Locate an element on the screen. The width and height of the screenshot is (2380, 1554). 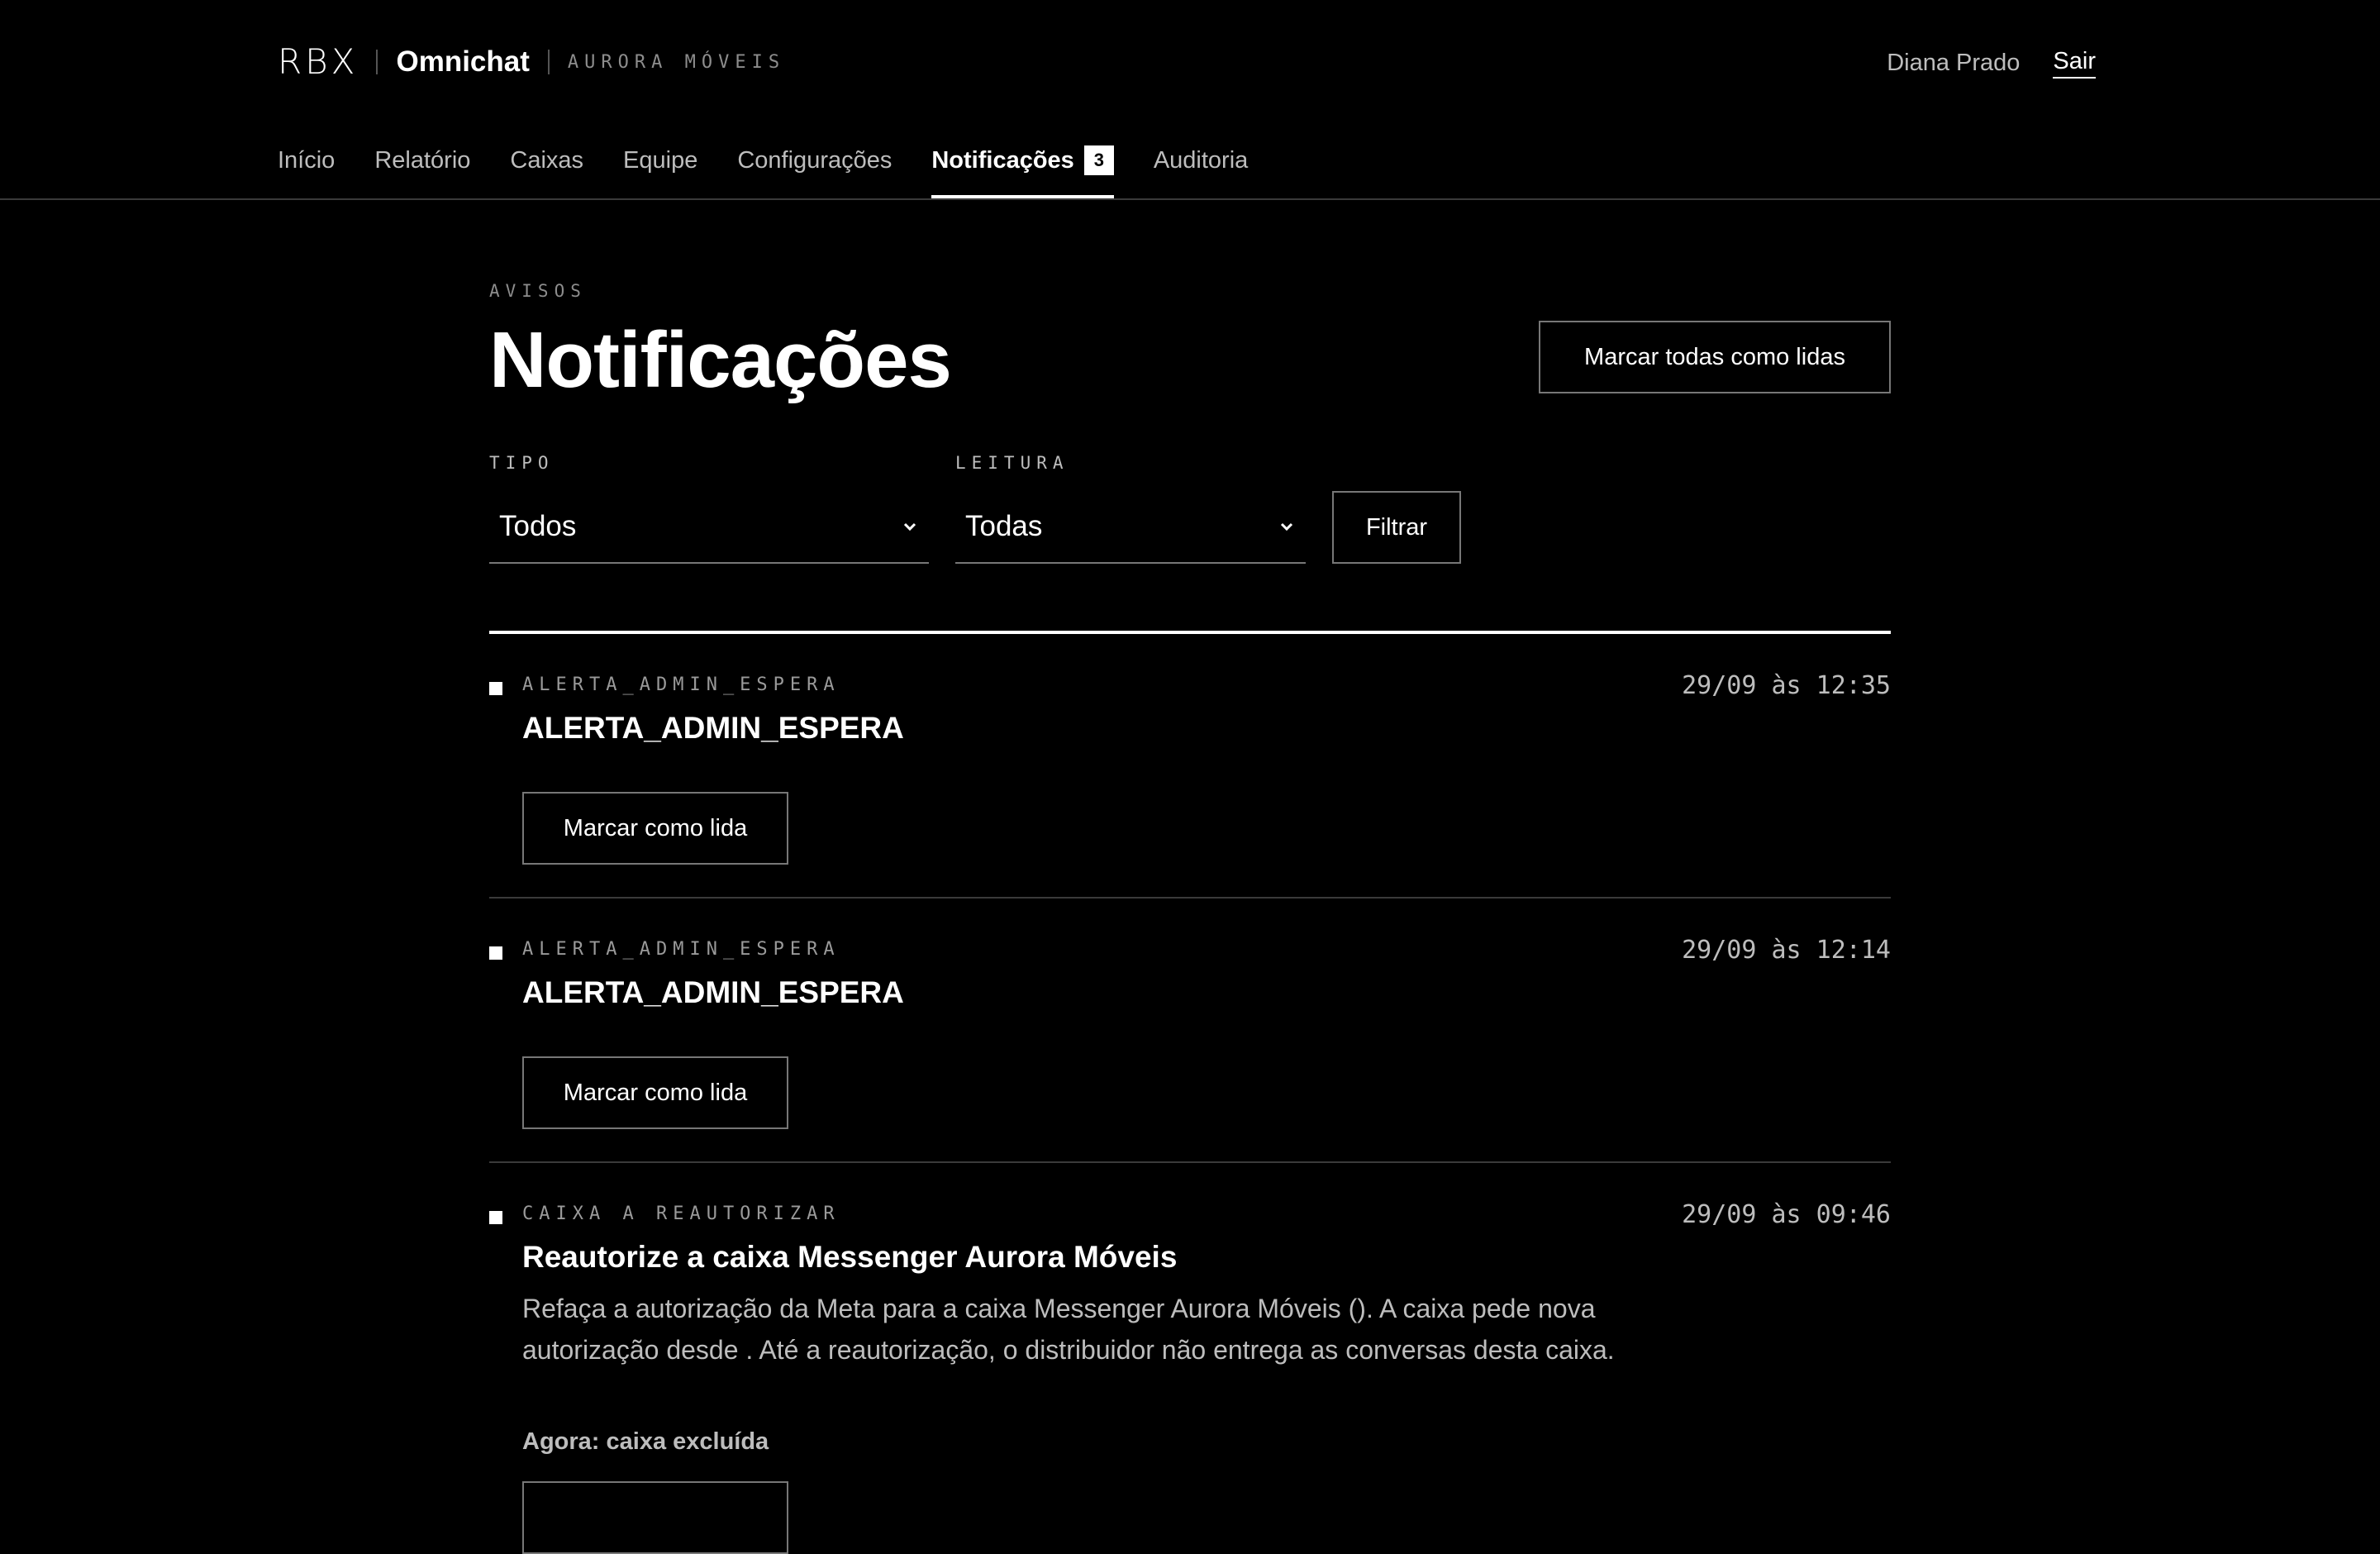
filter-button: Filtrar is located at coordinates (1396, 527).